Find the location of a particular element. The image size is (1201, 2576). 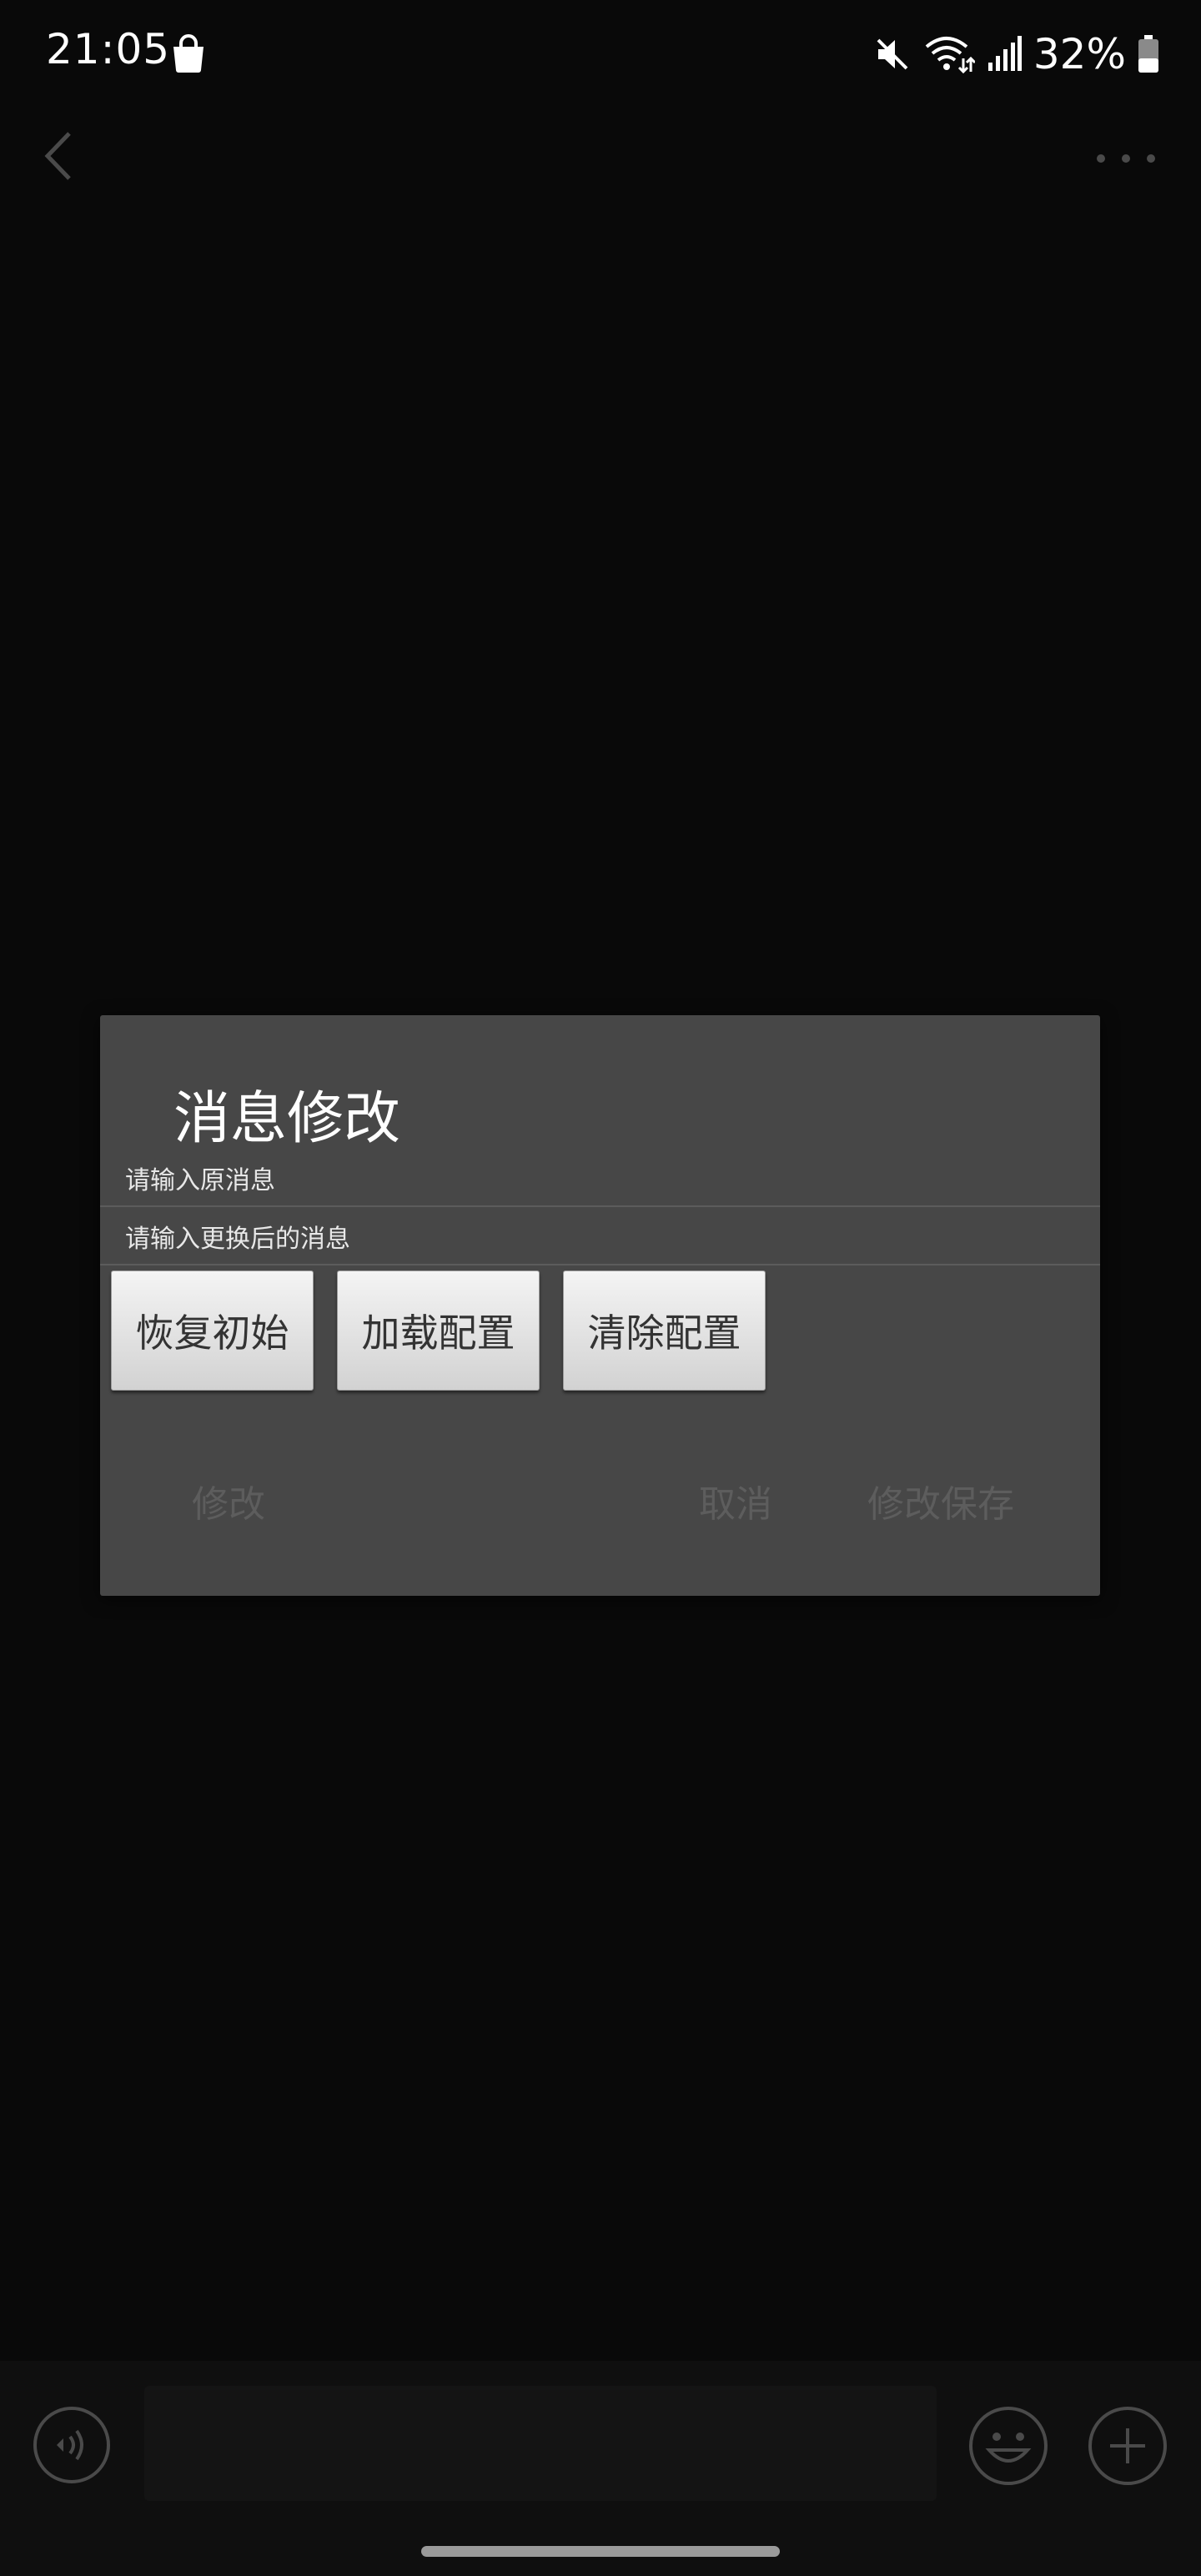

status-bar: 21:05 32% is located at coordinates (601, 54).